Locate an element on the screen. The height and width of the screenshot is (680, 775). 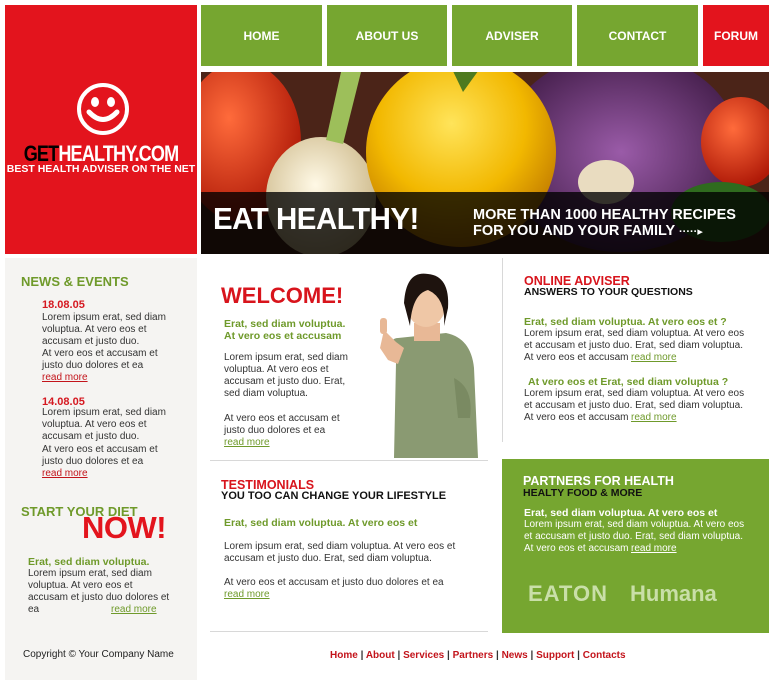
news-heading: NEWS & EVENTS is located at coordinates (75, 281).